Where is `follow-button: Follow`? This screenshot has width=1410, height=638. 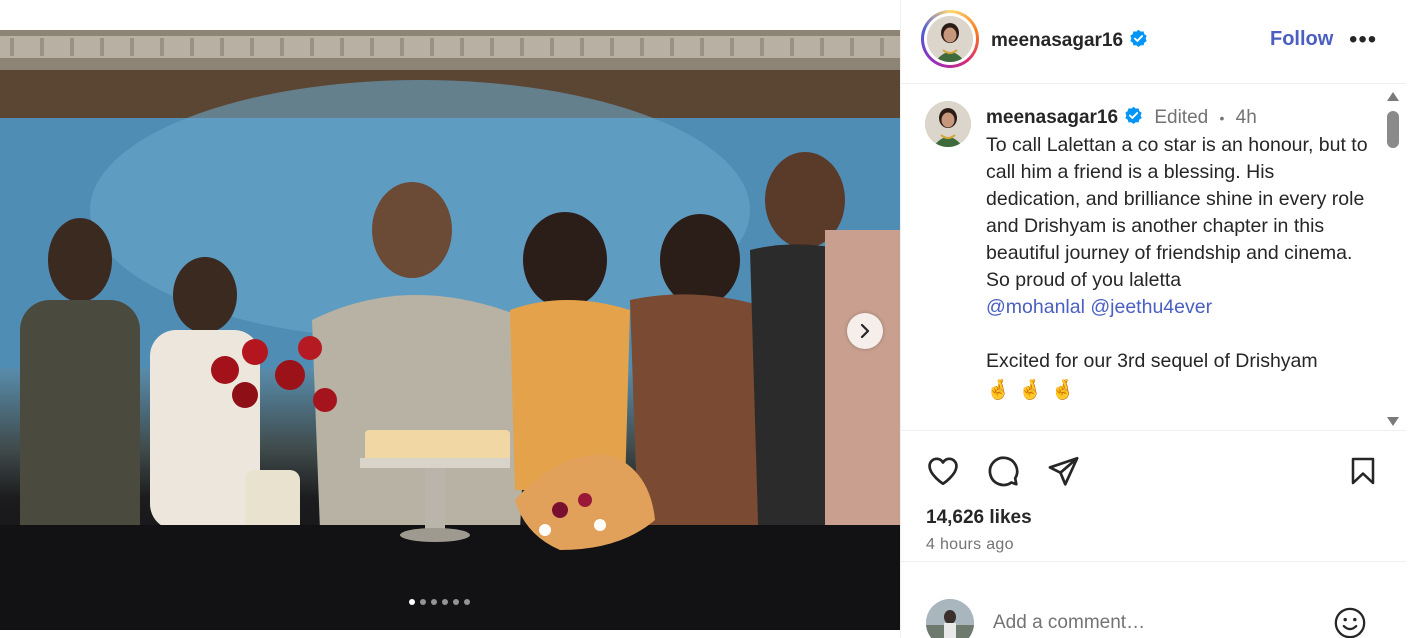 follow-button: Follow is located at coordinates (1301, 39).